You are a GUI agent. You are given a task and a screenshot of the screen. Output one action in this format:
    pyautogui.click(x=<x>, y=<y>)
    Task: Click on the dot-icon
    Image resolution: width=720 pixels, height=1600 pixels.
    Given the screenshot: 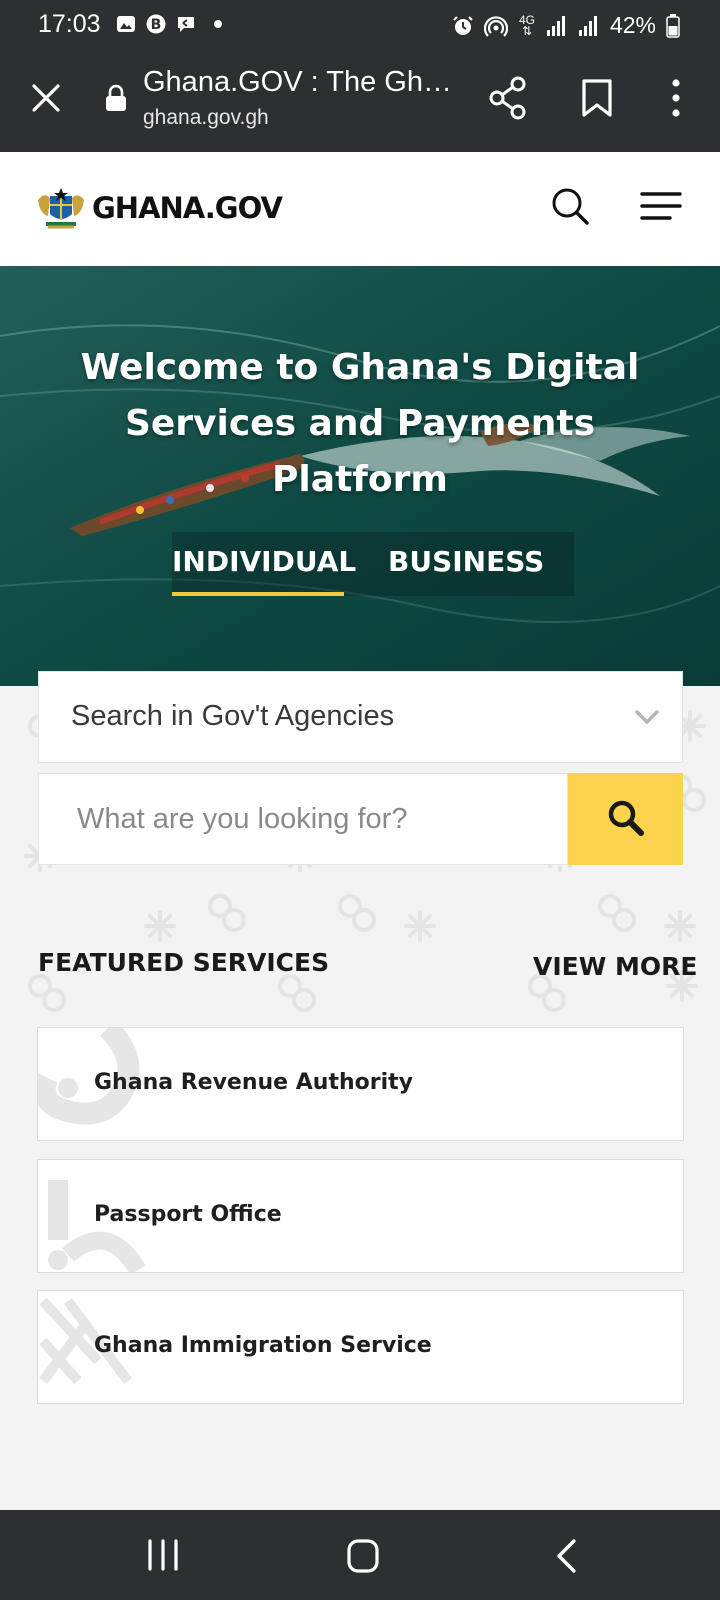 What is the action you would take?
    pyautogui.click(x=218, y=24)
    